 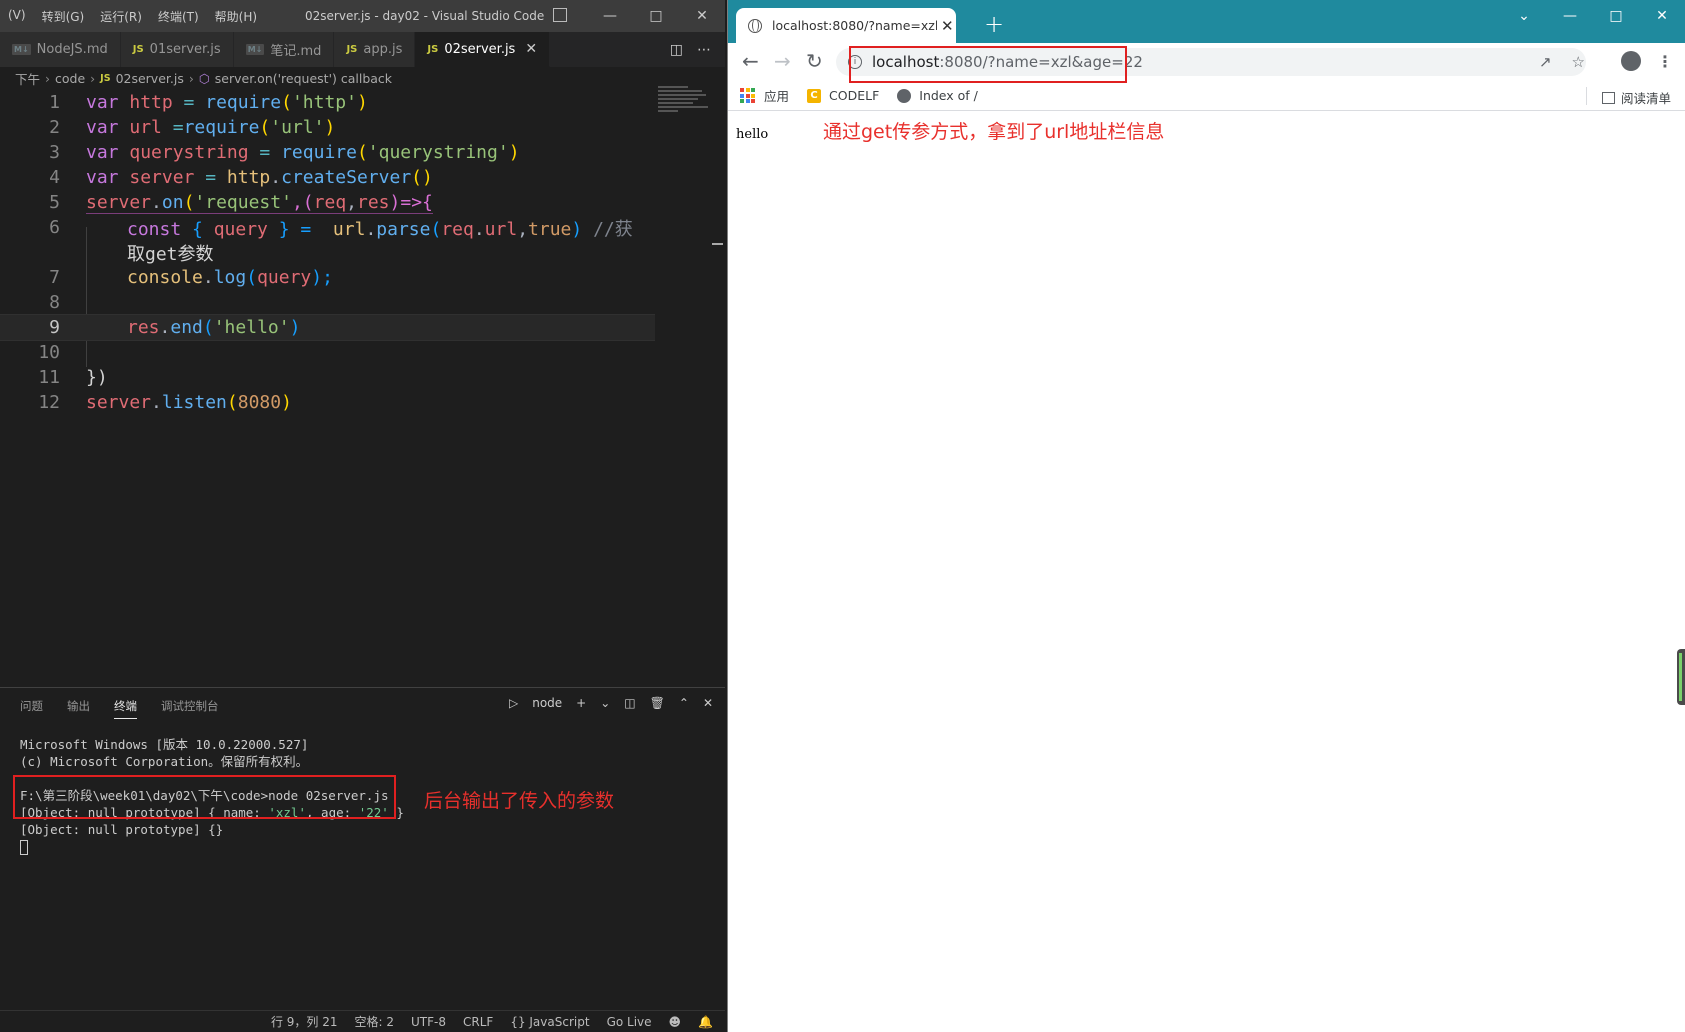 What do you see at coordinates (1681, 677) in the screenshot?
I see `side-panel-handle` at bounding box center [1681, 677].